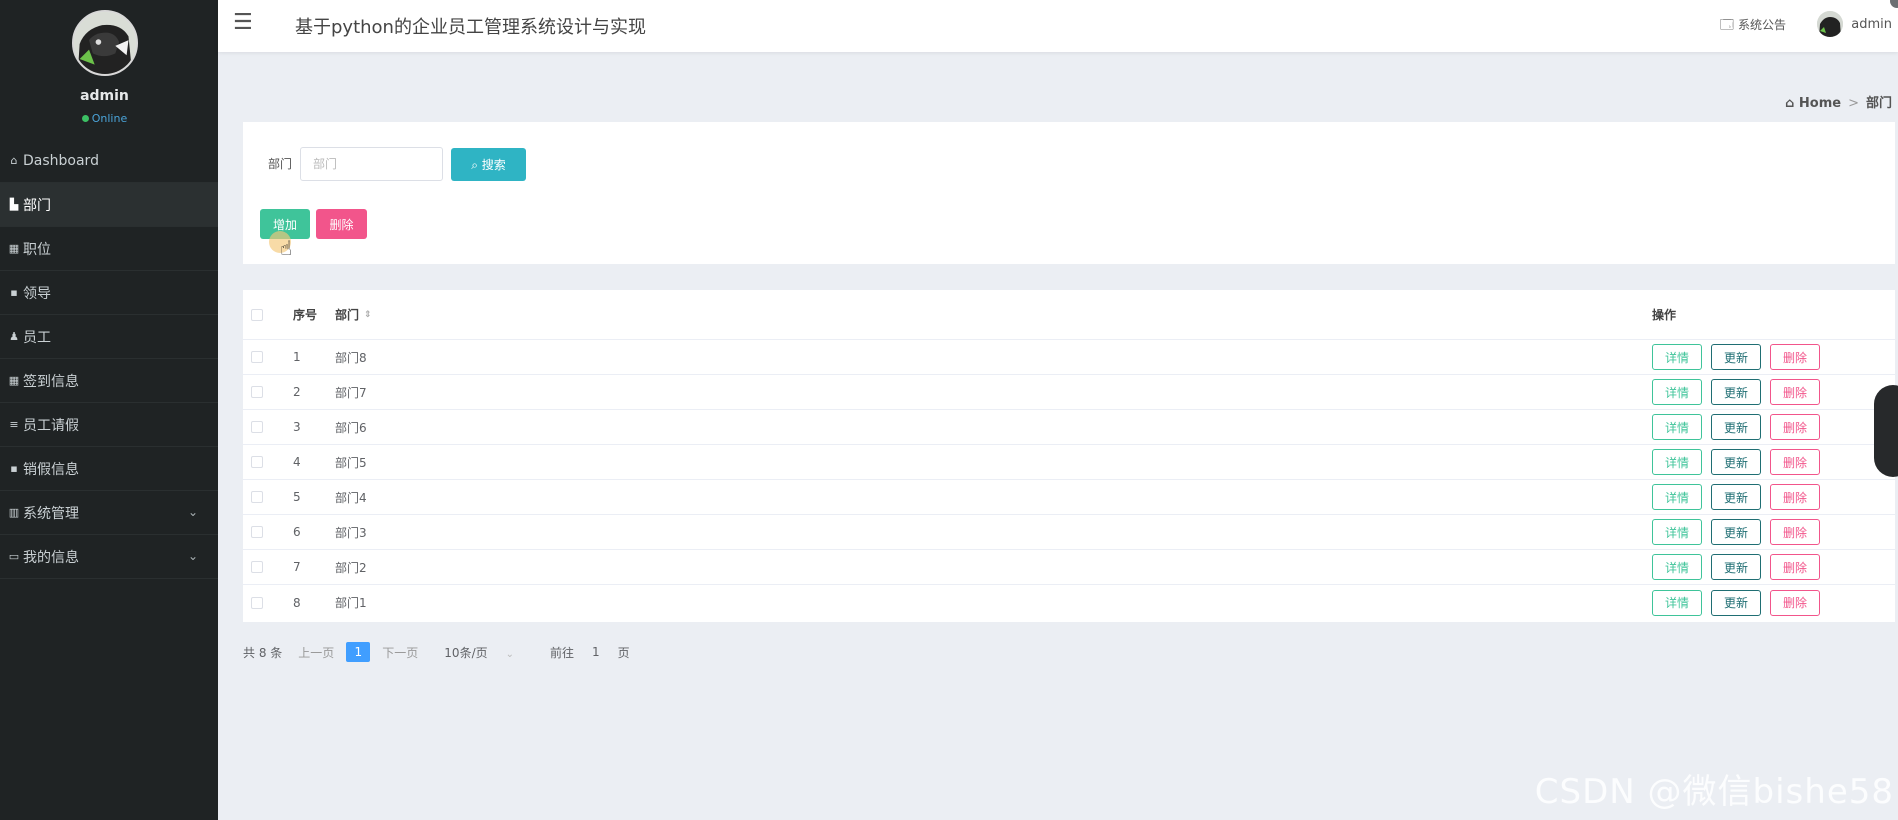  What do you see at coordinates (257, 314) in the screenshot?
I see `select-all-checkbox` at bounding box center [257, 314].